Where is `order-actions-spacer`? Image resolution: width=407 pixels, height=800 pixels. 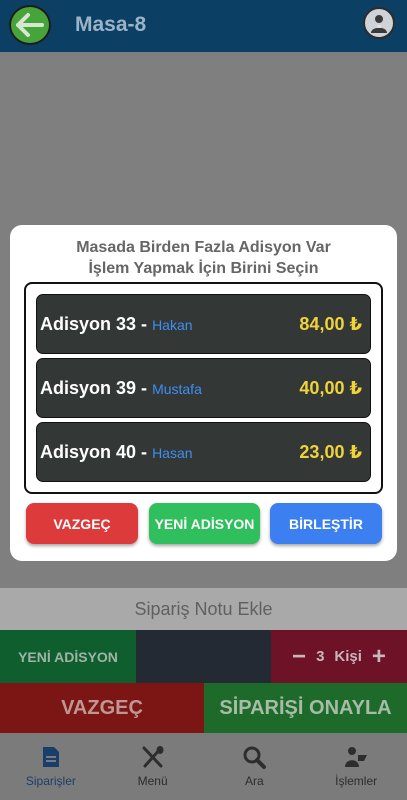
order-actions-spacer is located at coordinates (203, 656).